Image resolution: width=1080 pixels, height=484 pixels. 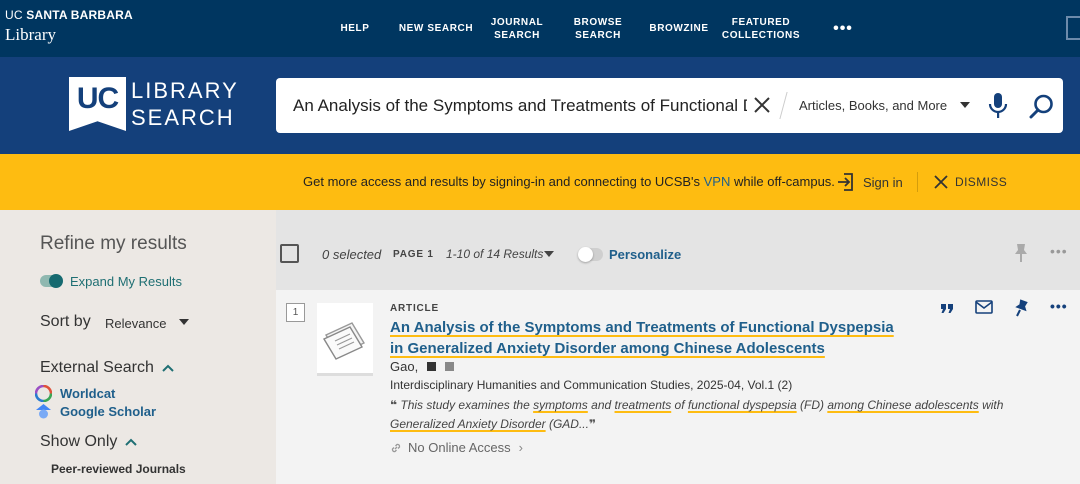 I want to click on banner-divider, so click(x=917, y=182).